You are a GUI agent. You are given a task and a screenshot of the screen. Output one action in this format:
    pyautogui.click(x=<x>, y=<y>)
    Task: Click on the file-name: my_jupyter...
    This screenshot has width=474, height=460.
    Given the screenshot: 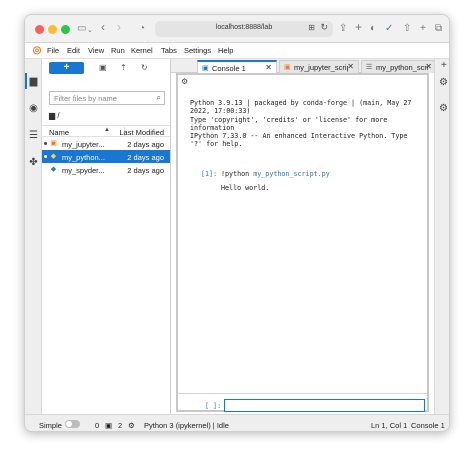 What is the action you would take?
    pyautogui.click(x=83, y=144)
    